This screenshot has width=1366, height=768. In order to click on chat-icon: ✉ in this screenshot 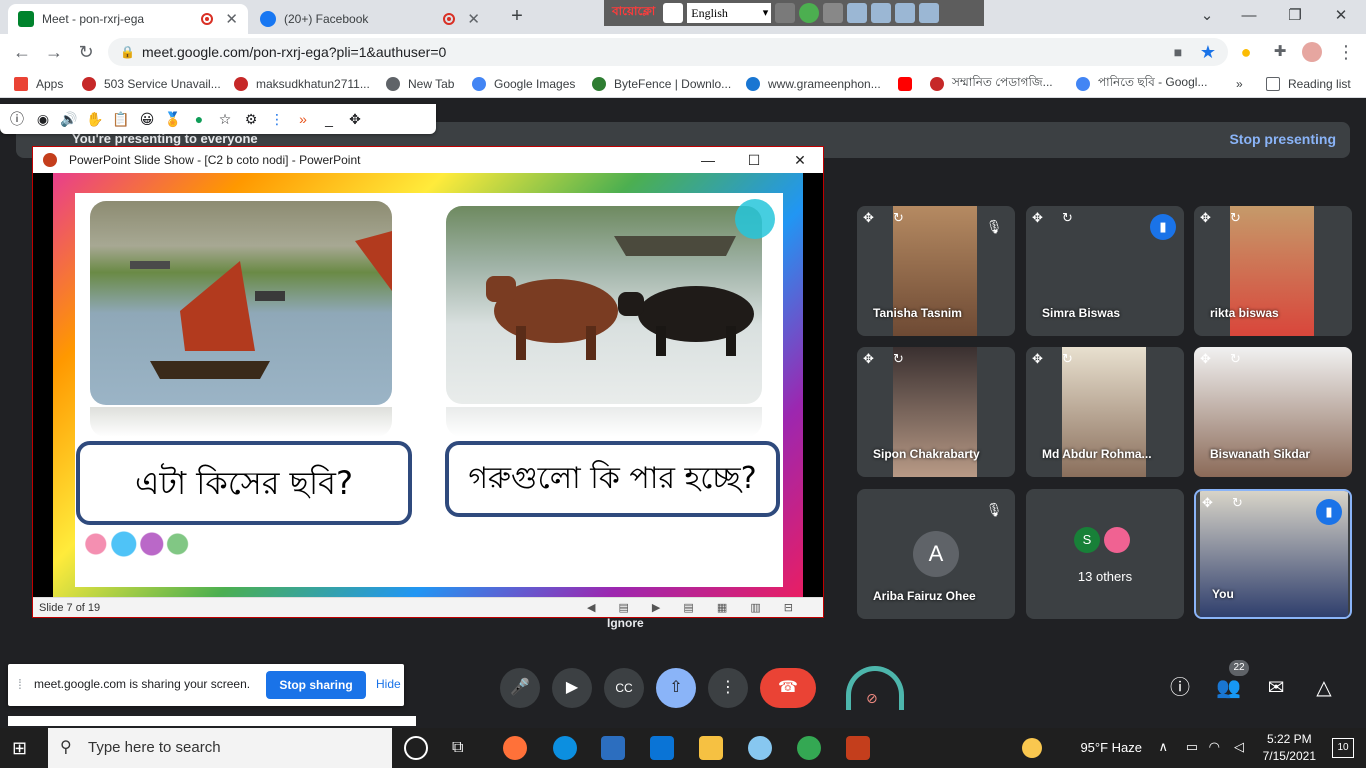, I will do `click(1276, 688)`.